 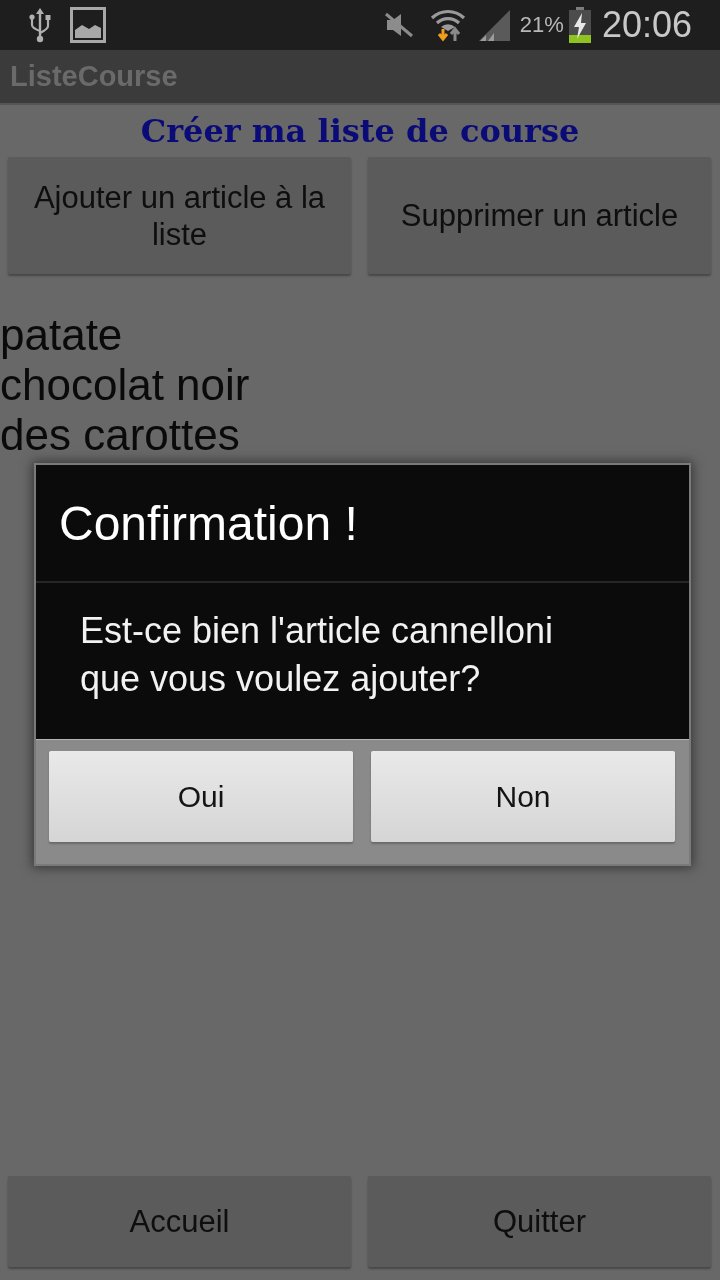 I want to click on image-icon, so click(x=88, y=25).